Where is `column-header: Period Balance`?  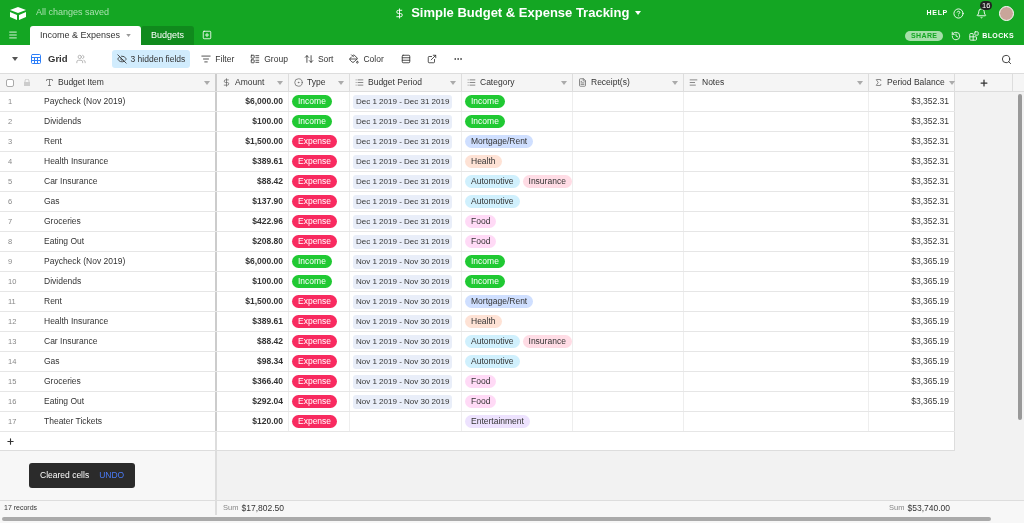
column-header: Period Balance is located at coordinates (912, 82).